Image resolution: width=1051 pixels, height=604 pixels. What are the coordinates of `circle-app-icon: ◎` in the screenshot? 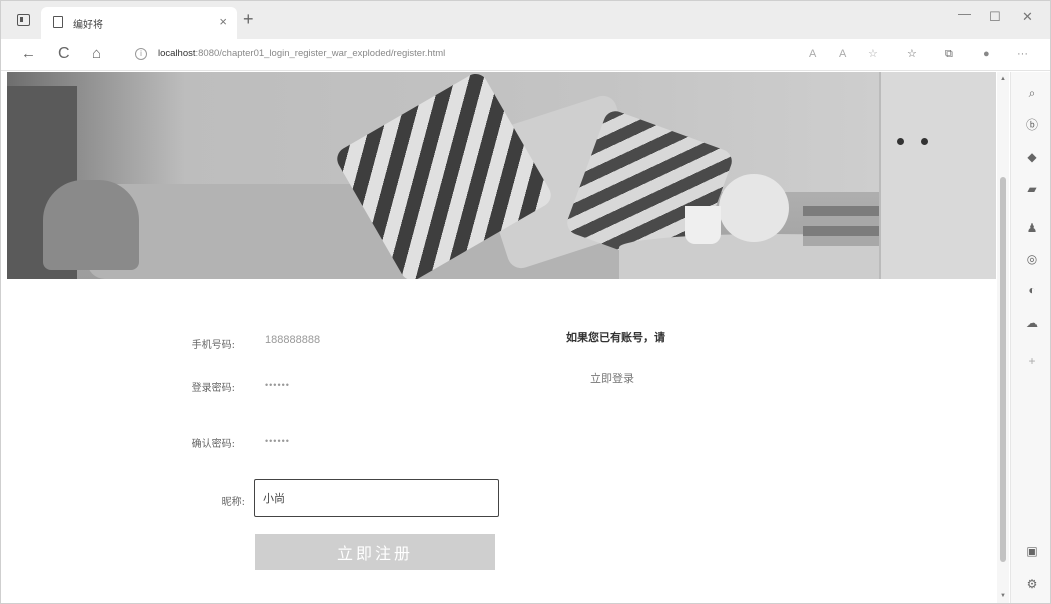 It's located at (1032, 259).